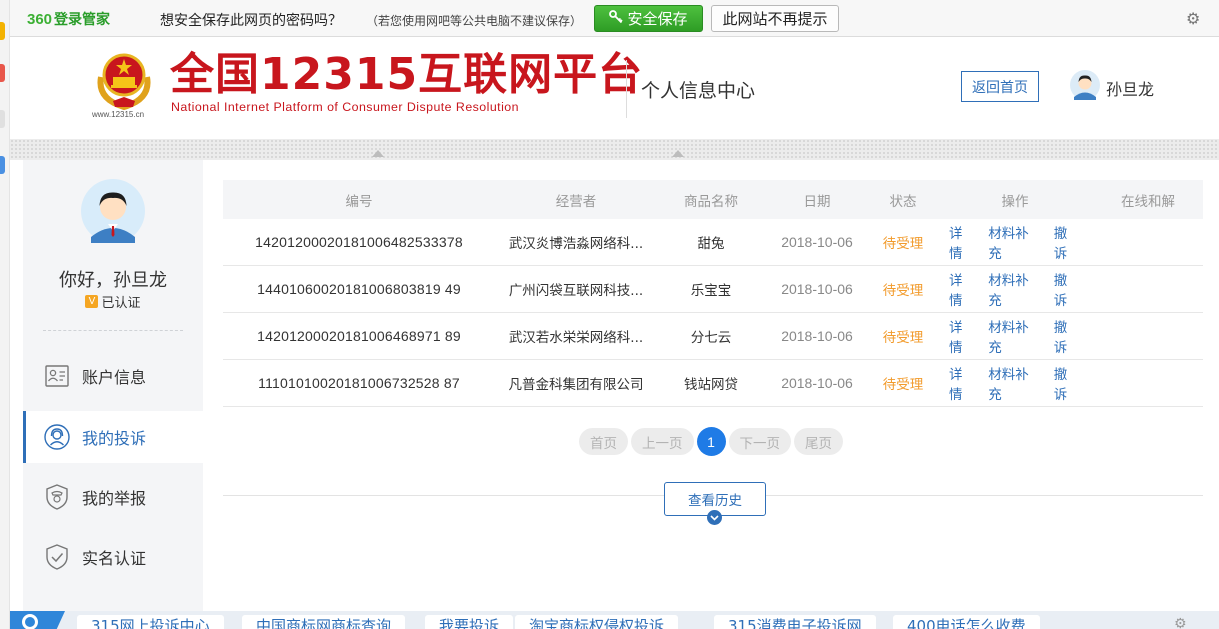  What do you see at coordinates (359, 383) in the screenshot?
I see `complaint-id: 11101010020181006732528 87` at bounding box center [359, 383].